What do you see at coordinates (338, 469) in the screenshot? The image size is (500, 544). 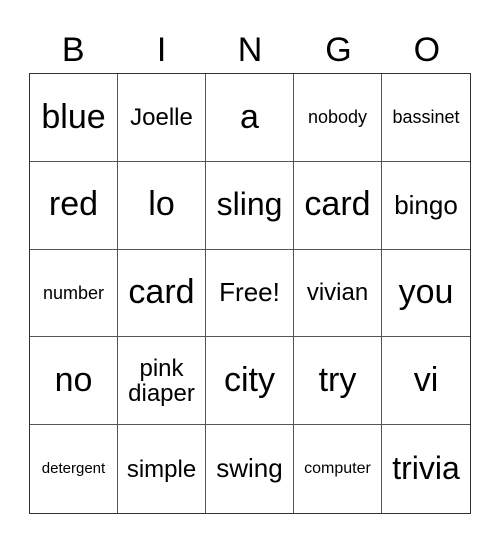 I see `bingo-cell: computer` at bounding box center [338, 469].